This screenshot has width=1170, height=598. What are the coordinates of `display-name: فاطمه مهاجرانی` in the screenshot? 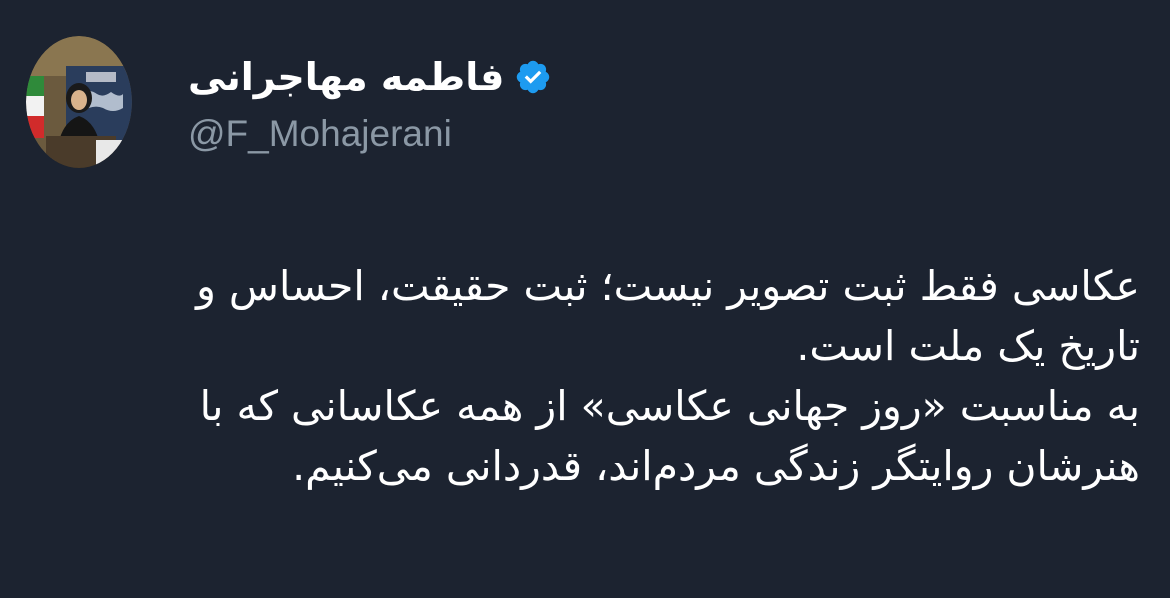 It's located at (346, 77).